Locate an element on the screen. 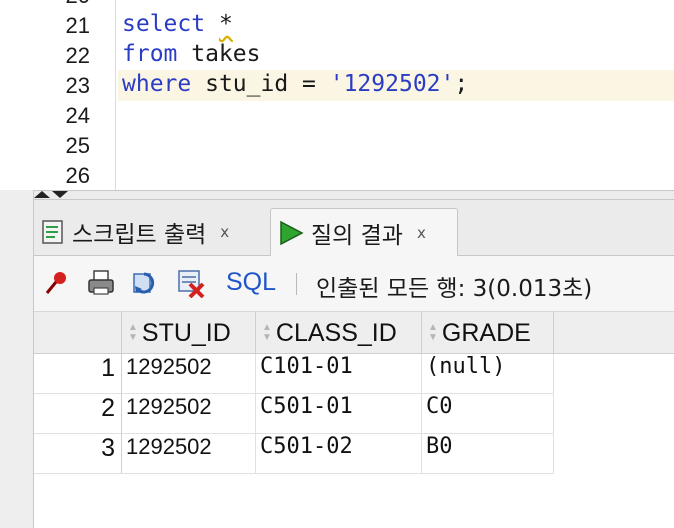 The height and width of the screenshot is (528, 674). line-number: 26 is located at coordinates (77, 175).